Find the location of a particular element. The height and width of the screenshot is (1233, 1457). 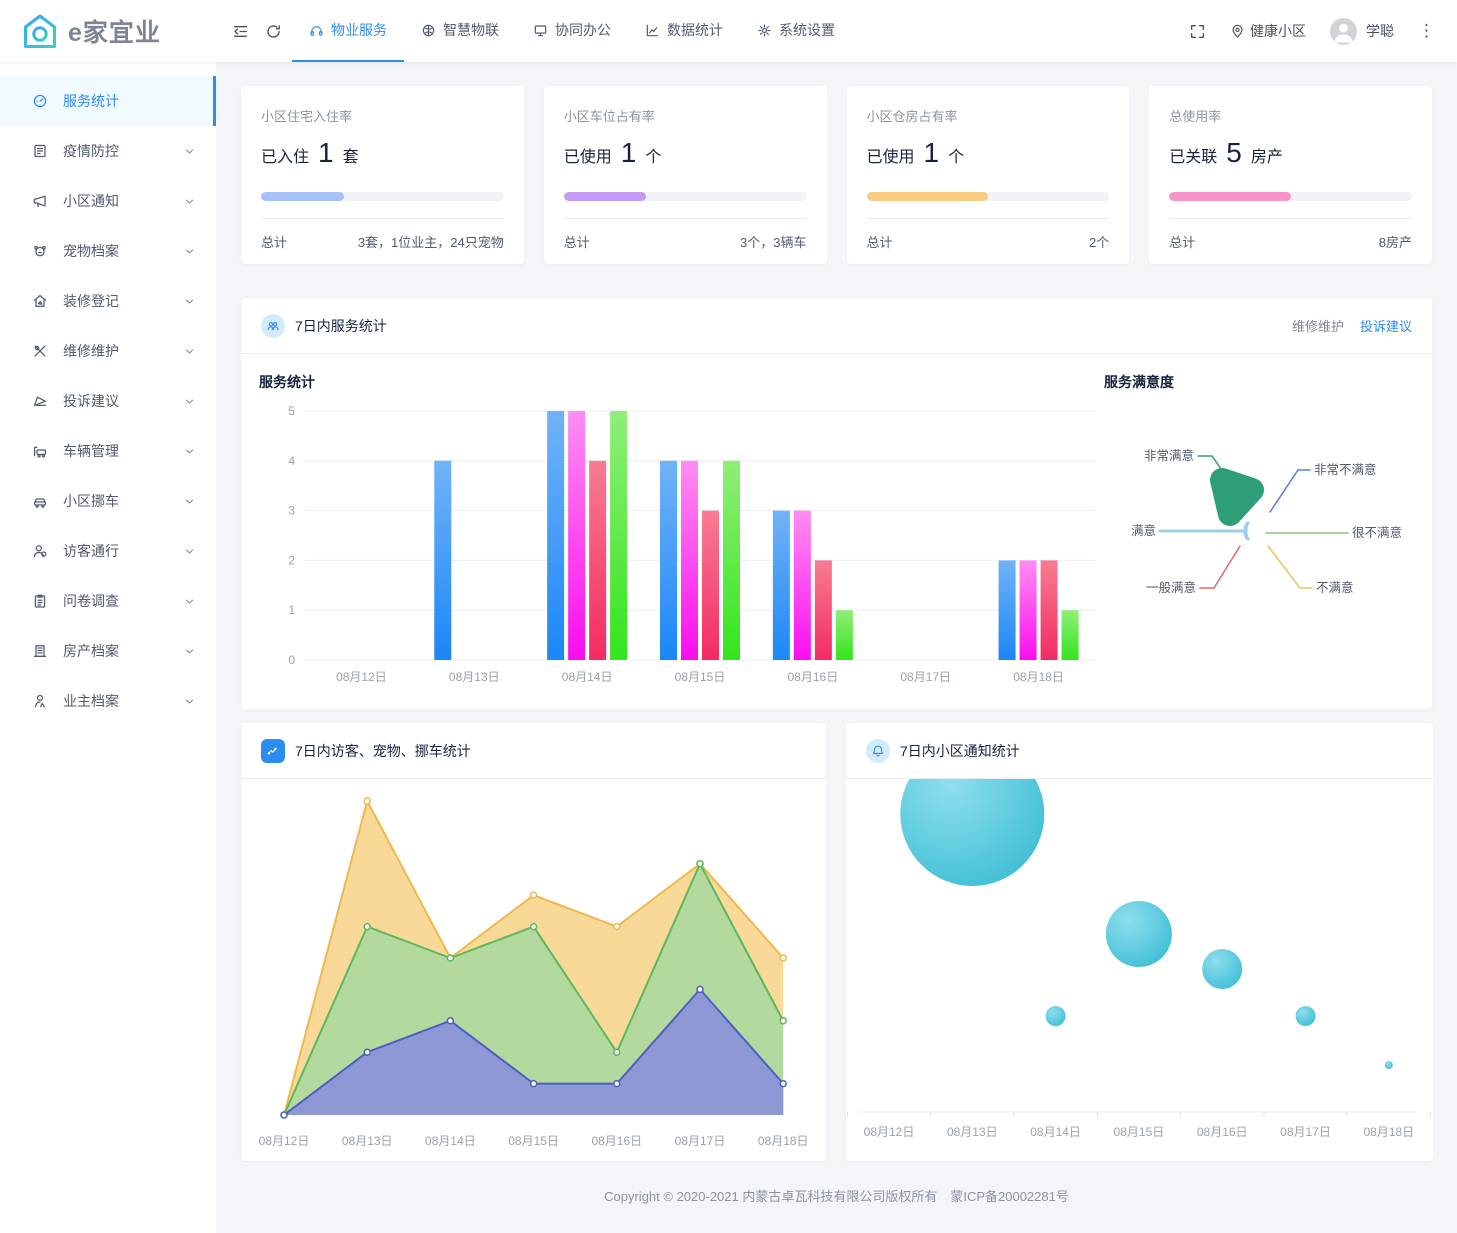

toggle-repair-maintenance: 维修维护 is located at coordinates (1318, 325).